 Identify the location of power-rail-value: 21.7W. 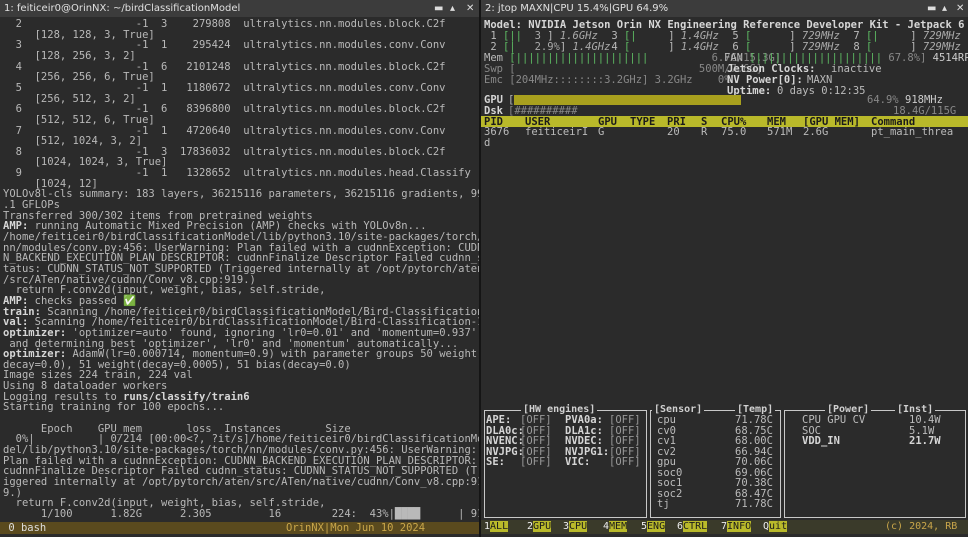
(925, 441).